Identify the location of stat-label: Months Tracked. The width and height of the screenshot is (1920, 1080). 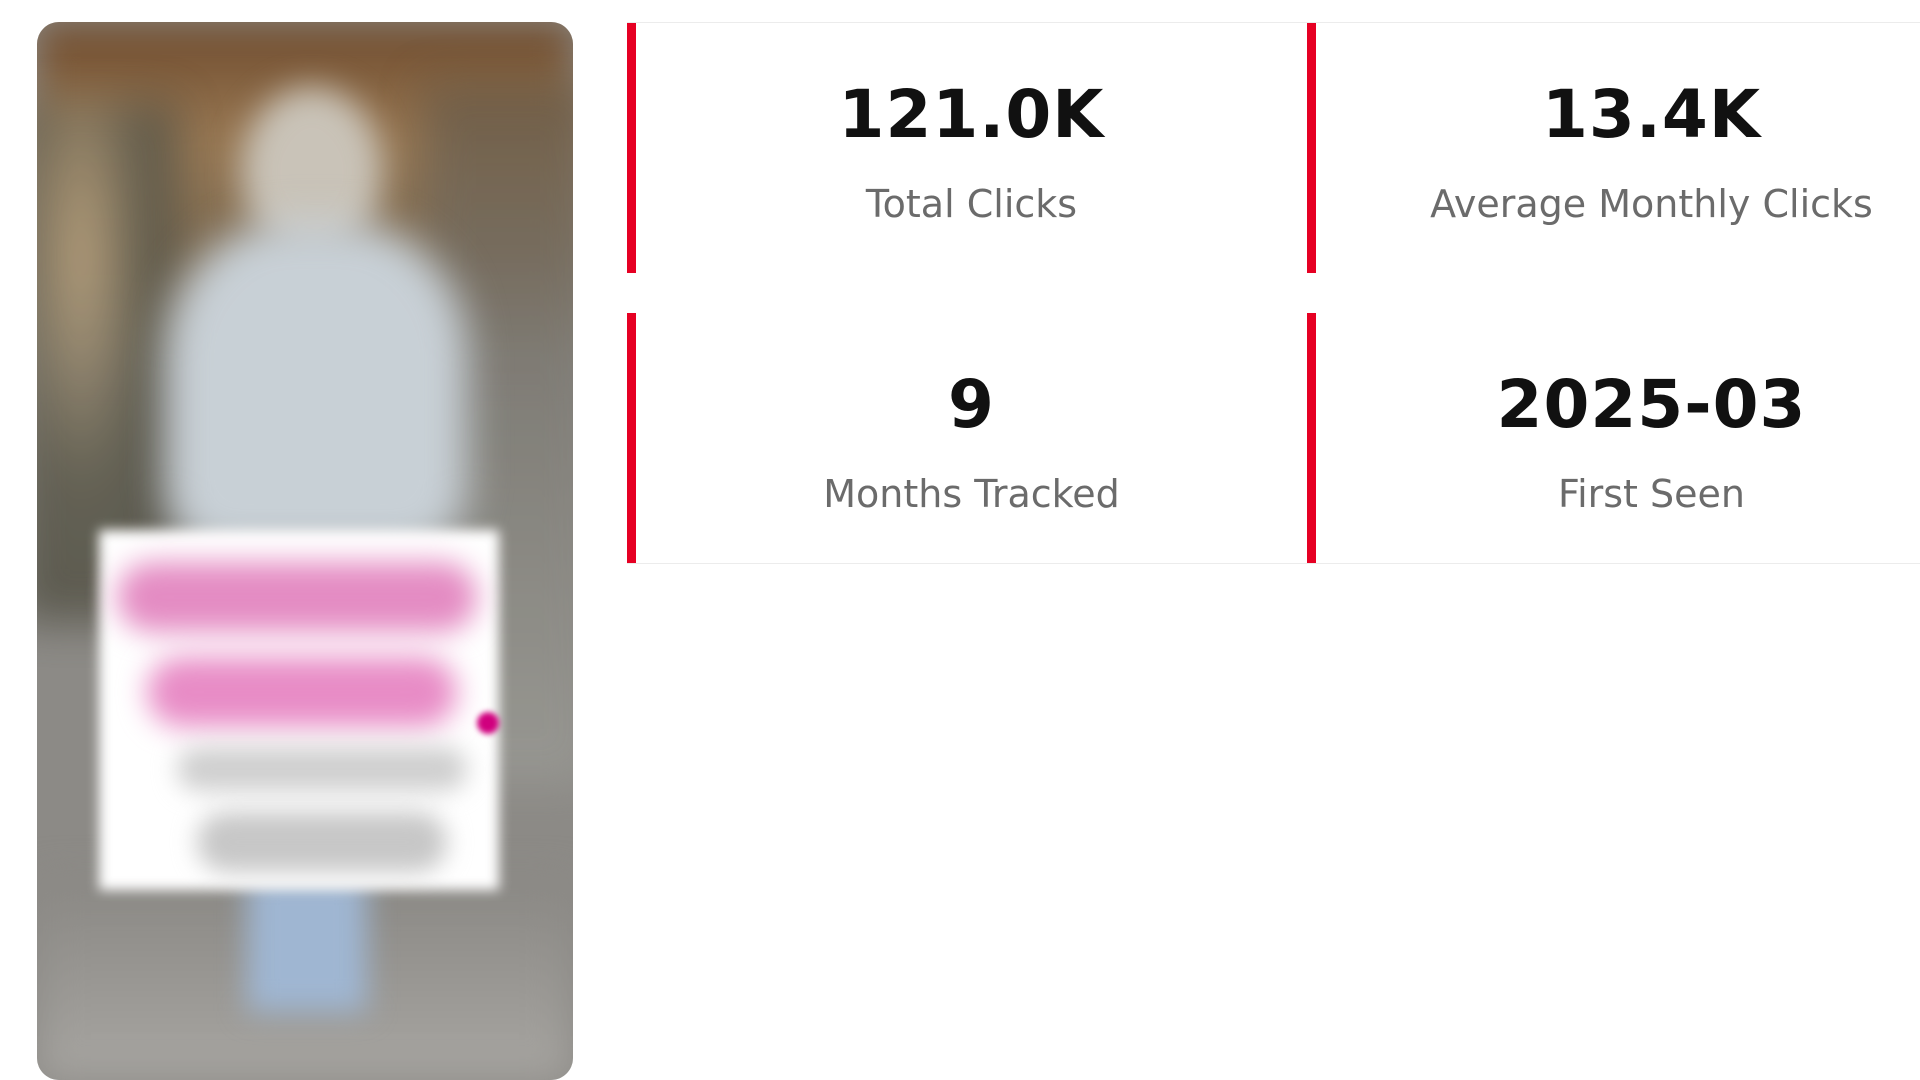
(971, 494).